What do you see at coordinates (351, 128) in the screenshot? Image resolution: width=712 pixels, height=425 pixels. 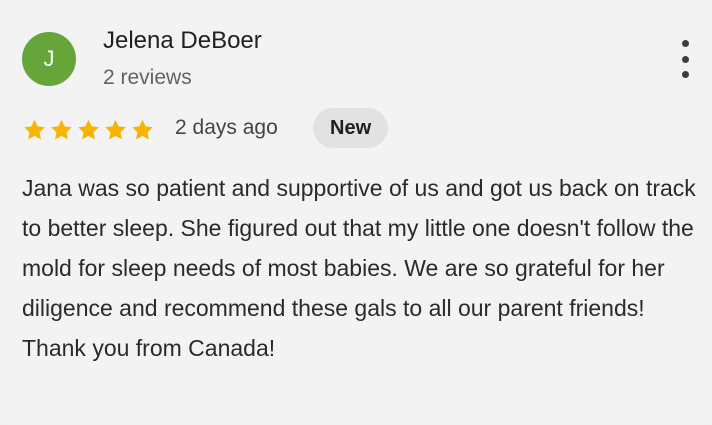 I see `new-badge: New` at bounding box center [351, 128].